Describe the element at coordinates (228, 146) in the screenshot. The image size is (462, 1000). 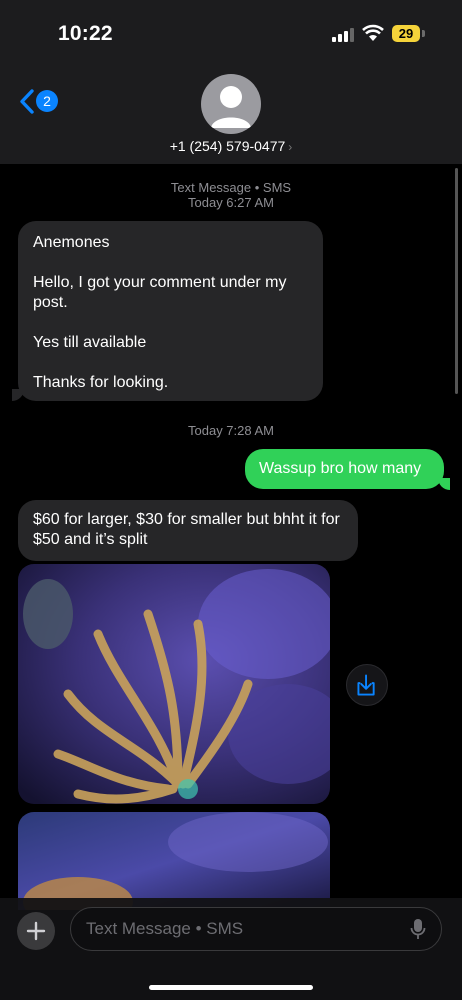
I see `contact-number: +1 (254) 579-0477` at that location.